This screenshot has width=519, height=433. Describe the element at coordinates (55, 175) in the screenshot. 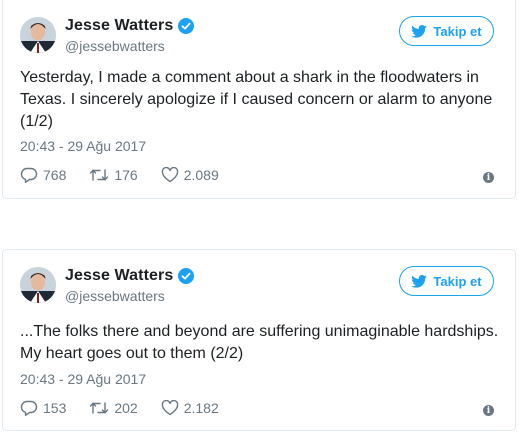

I see `reply-count: 768` at that location.